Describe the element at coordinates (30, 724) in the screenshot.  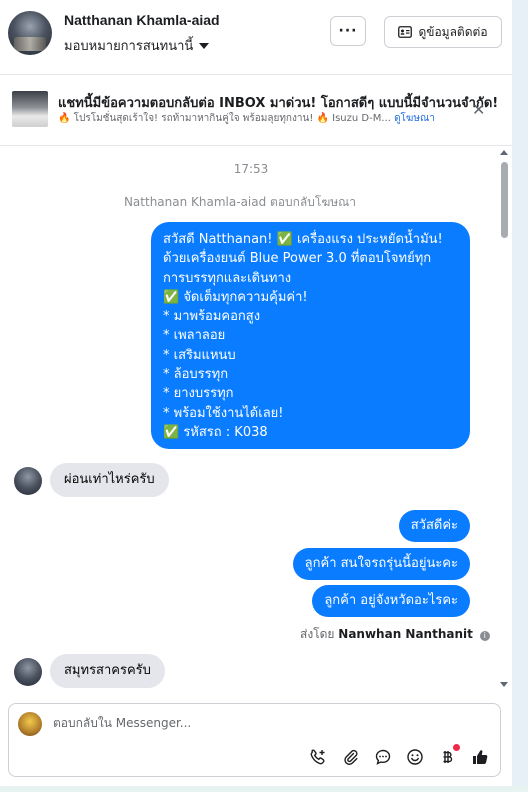
I see `page-avatar` at that location.